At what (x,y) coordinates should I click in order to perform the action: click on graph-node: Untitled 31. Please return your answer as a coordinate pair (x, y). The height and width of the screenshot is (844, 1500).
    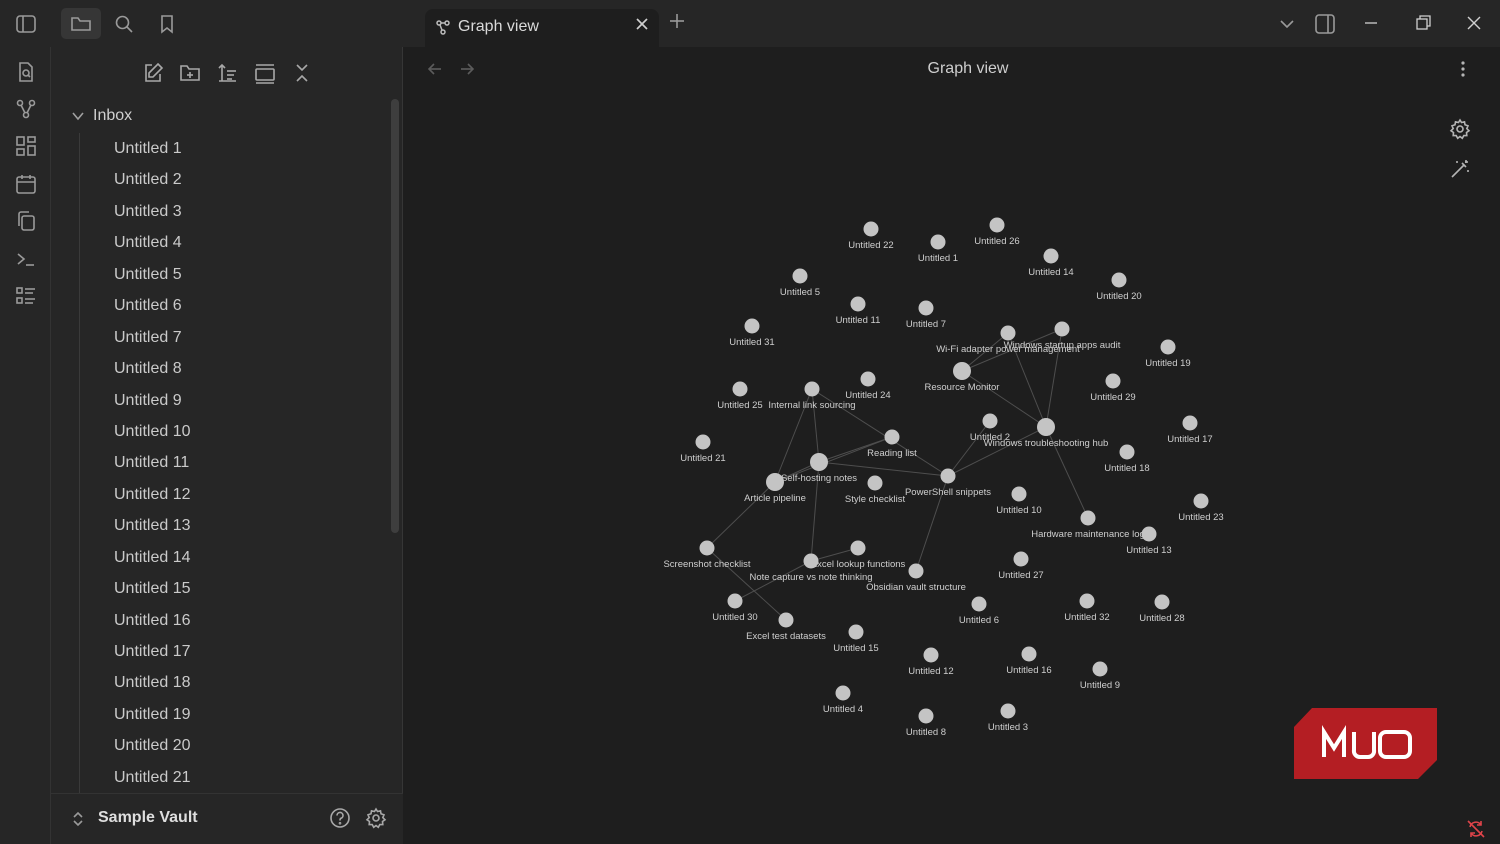
    Looking at the image, I should click on (752, 333).